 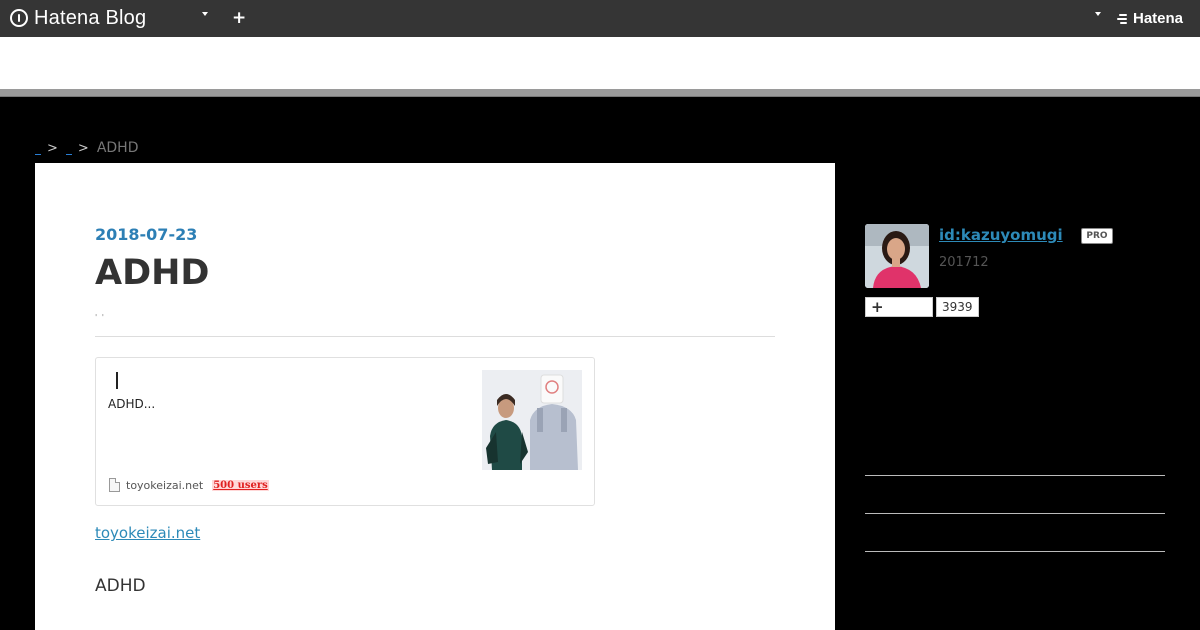 I want to click on breadcrumb-current: ADHD, so click(x=117, y=148).